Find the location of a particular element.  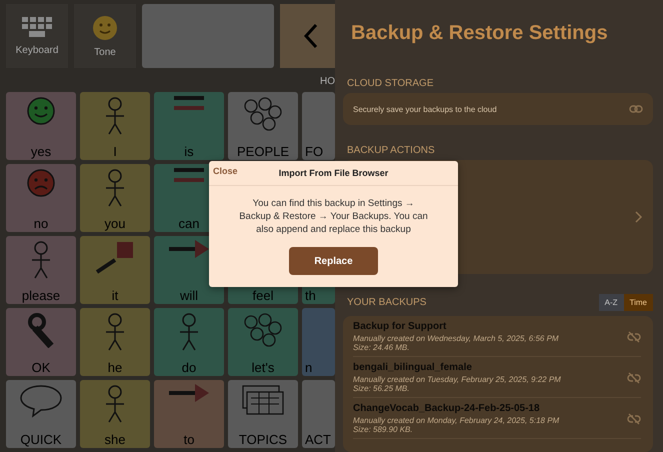

section-label: HO is located at coordinates (327, 81).